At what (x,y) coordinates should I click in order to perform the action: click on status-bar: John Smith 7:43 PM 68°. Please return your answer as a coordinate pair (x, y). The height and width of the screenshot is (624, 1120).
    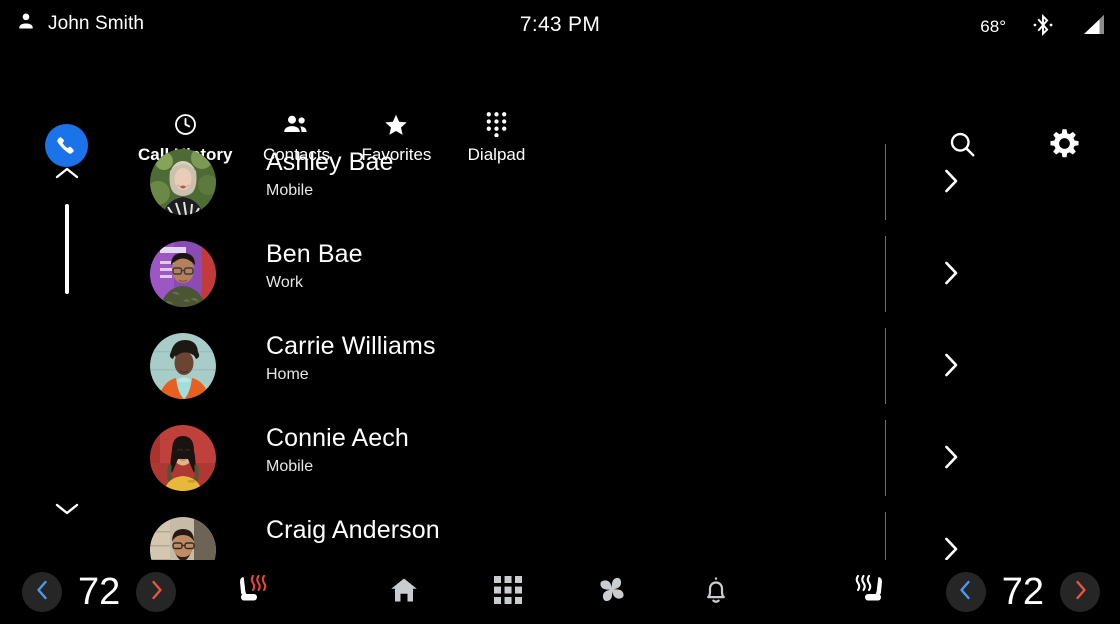
    Looking at the image, I should click on (560, 27).